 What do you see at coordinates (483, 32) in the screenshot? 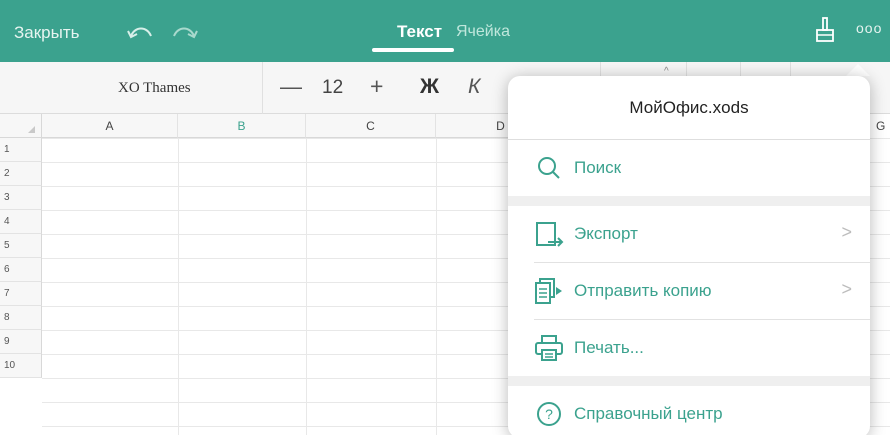
I see `tab-cell: Ячейка` at bounding box center [483, 32].